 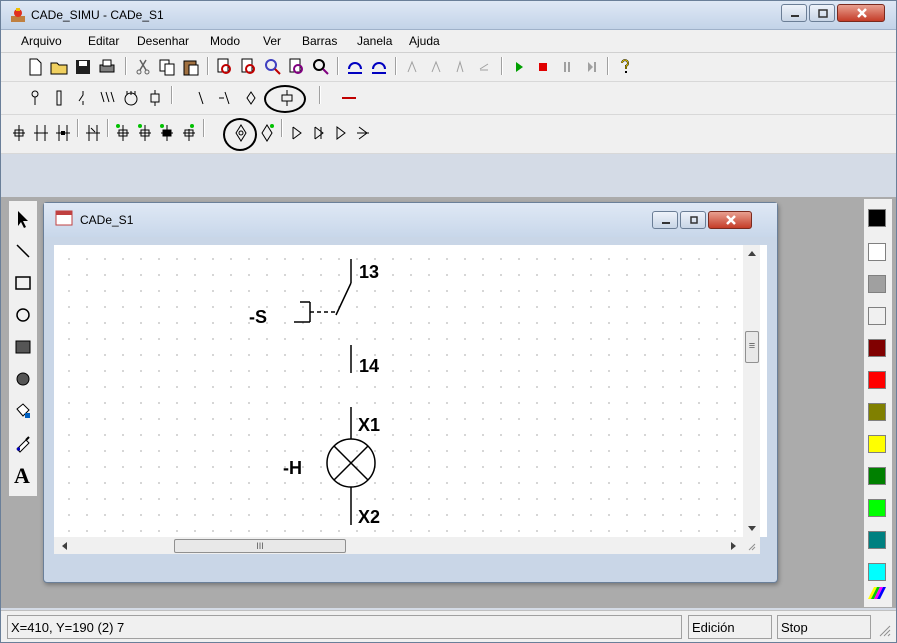 What do you see at coordinates (751, 546) in the screenshot?
I see `resize-grip-icon` at bounding box center [751, 546].